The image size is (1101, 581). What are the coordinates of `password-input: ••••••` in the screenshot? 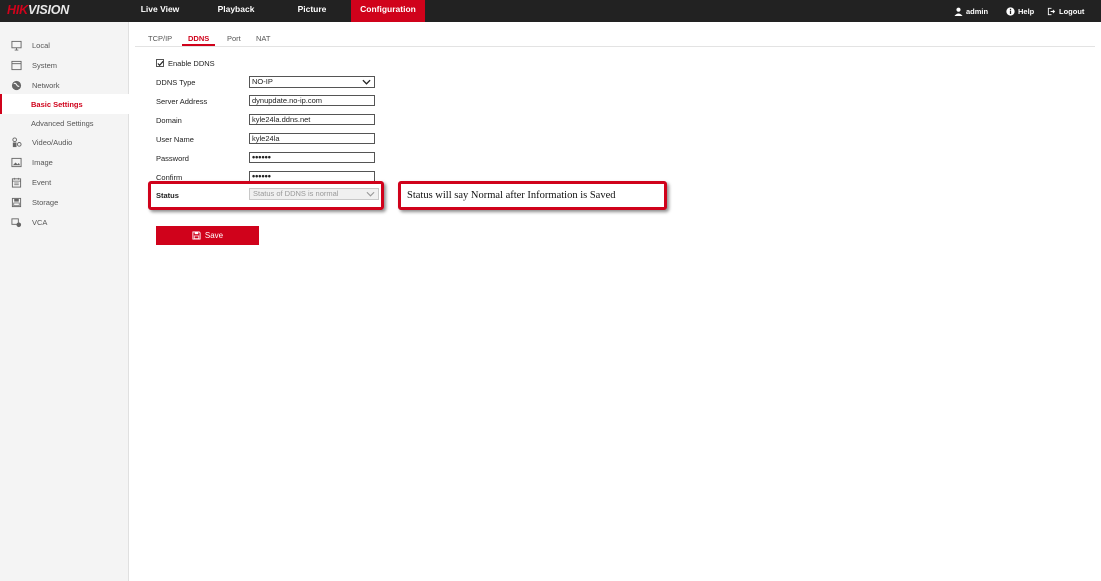 It's located at (312, 157).